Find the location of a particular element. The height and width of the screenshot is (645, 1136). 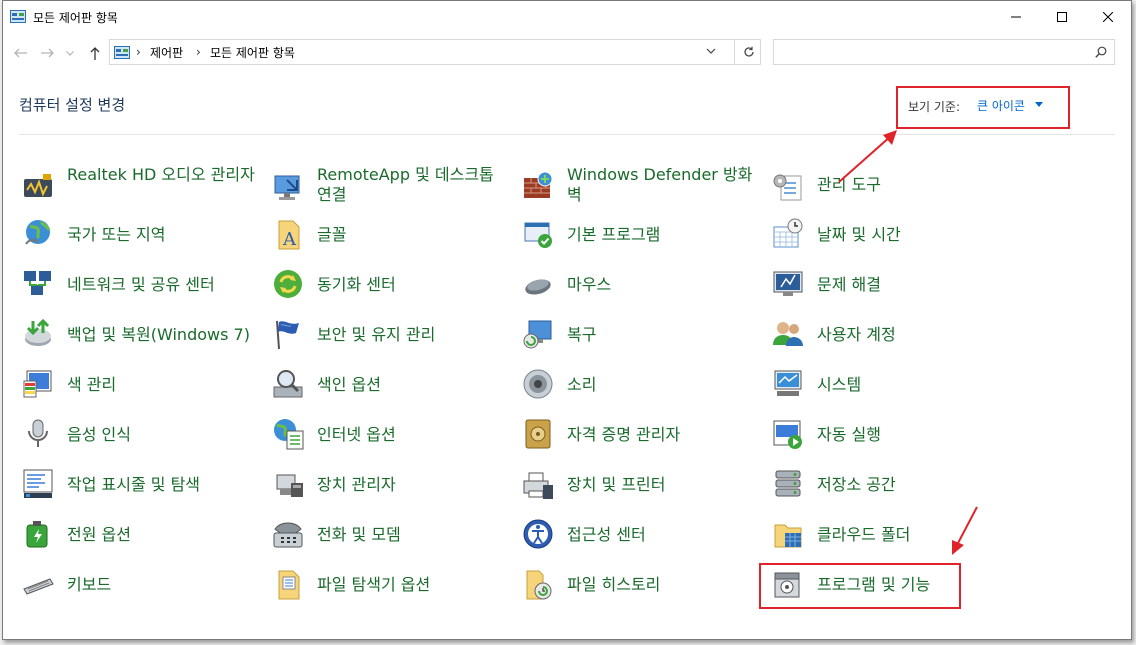

control-panel-item-label: 자동 실행 is located at coordinates (849, 434).